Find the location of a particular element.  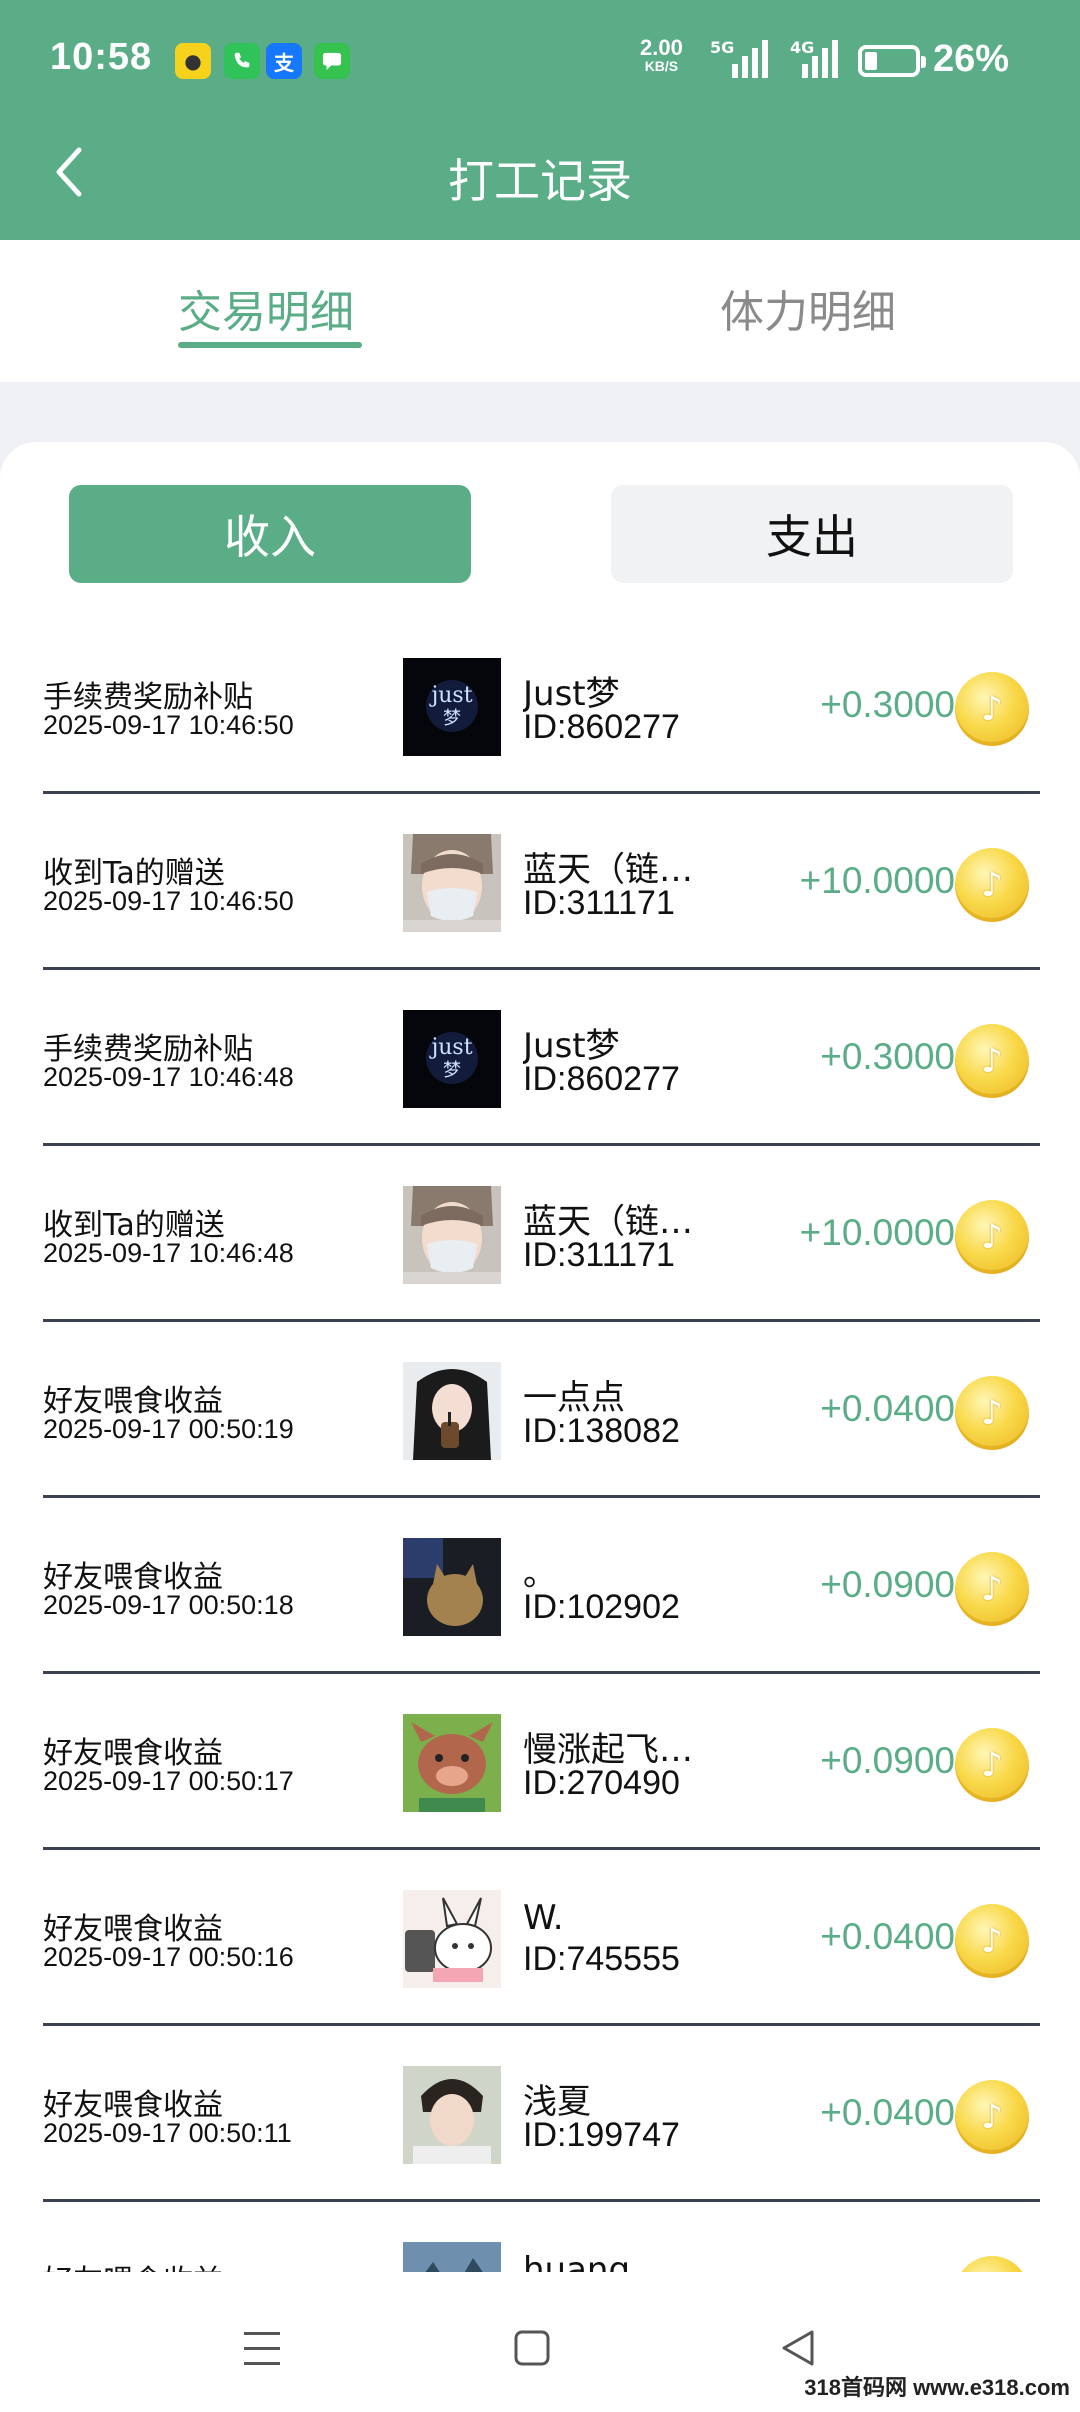

phone-app-icon is located at coordinates (242, 61).